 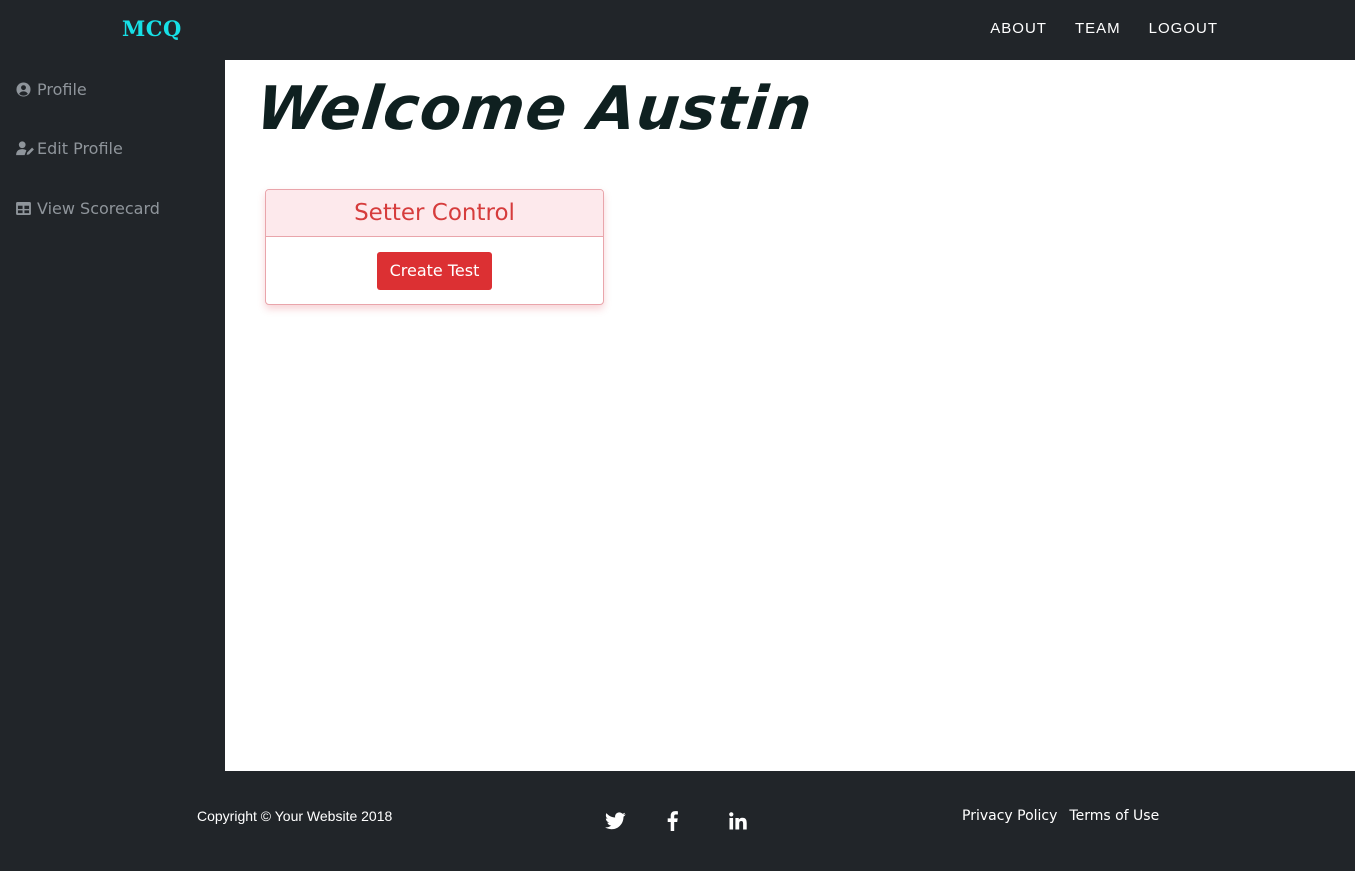 What do you see at coordinates (1018, 28) in the screenshot?
I see `nav-link-about: ABOUT` at bounding box center [1018, 28].